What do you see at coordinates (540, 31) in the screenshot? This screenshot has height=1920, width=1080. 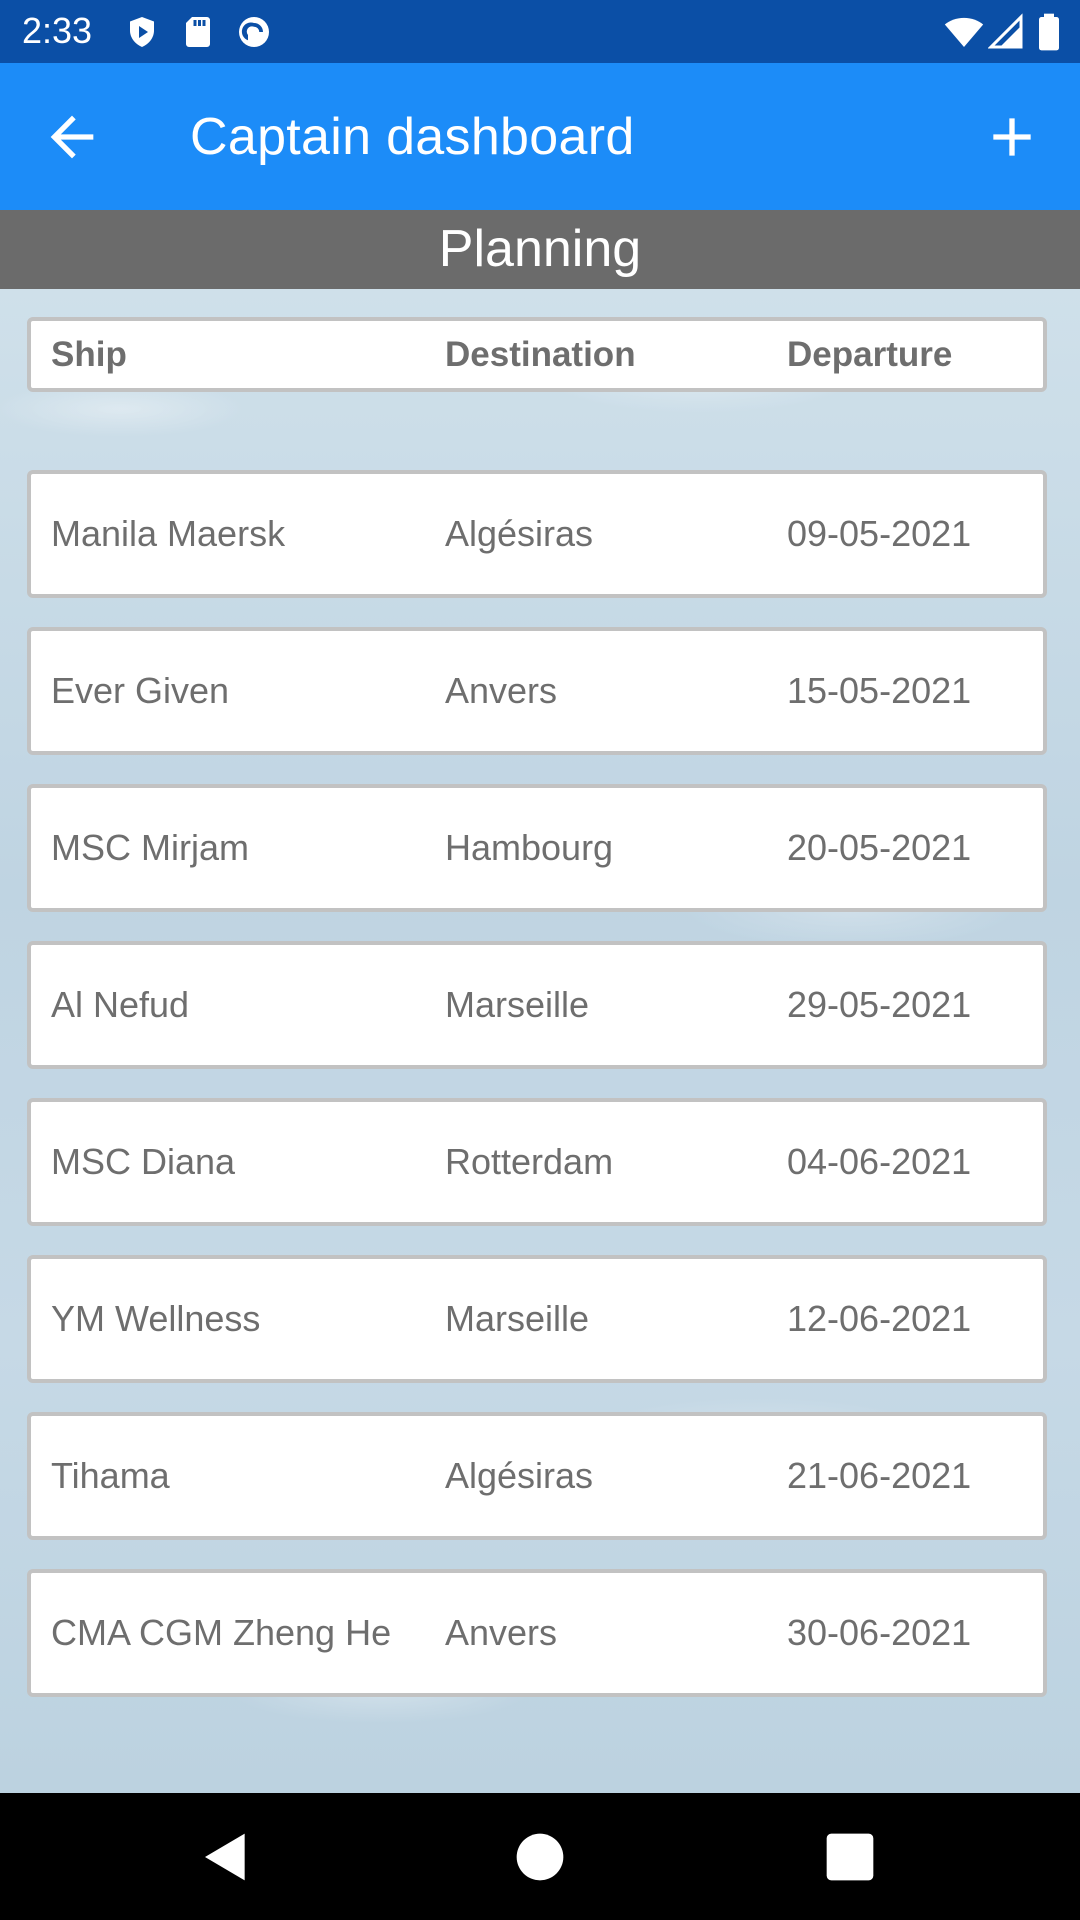 I see `status-bar: 2:33` at bounding box center [540, 31].